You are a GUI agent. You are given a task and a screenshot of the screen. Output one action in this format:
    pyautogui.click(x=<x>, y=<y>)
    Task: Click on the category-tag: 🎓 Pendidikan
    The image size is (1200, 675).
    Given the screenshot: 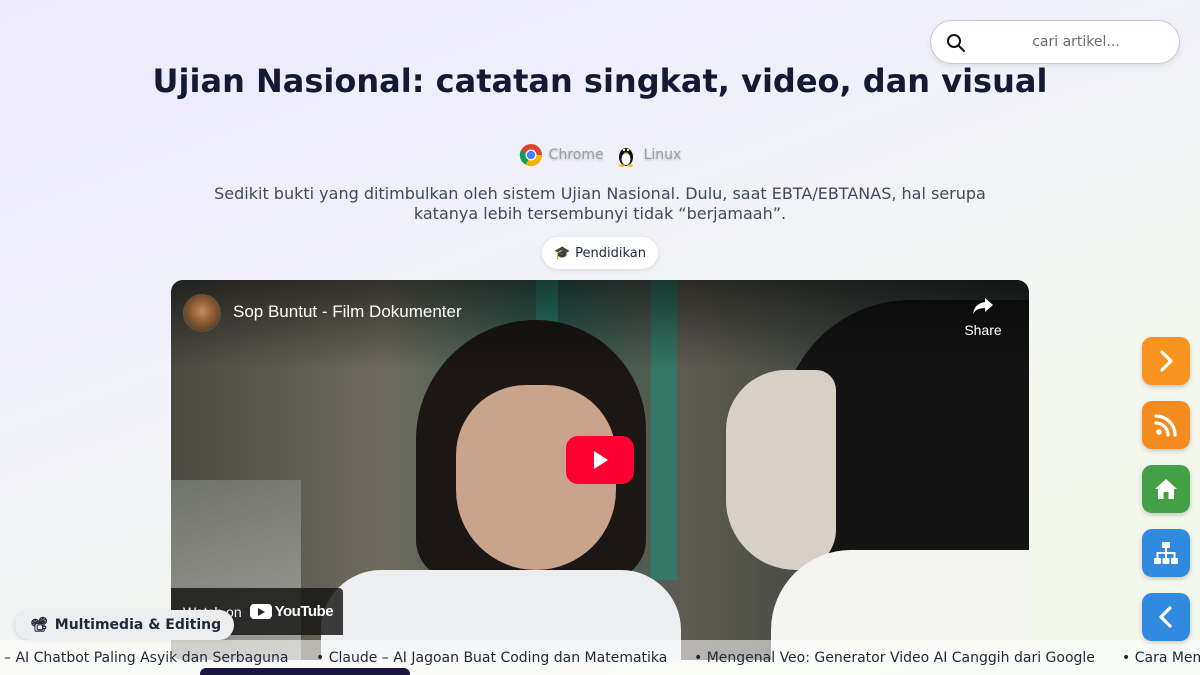 What is the action you would take?
    pyautogui.click(x=600, y=253)
    